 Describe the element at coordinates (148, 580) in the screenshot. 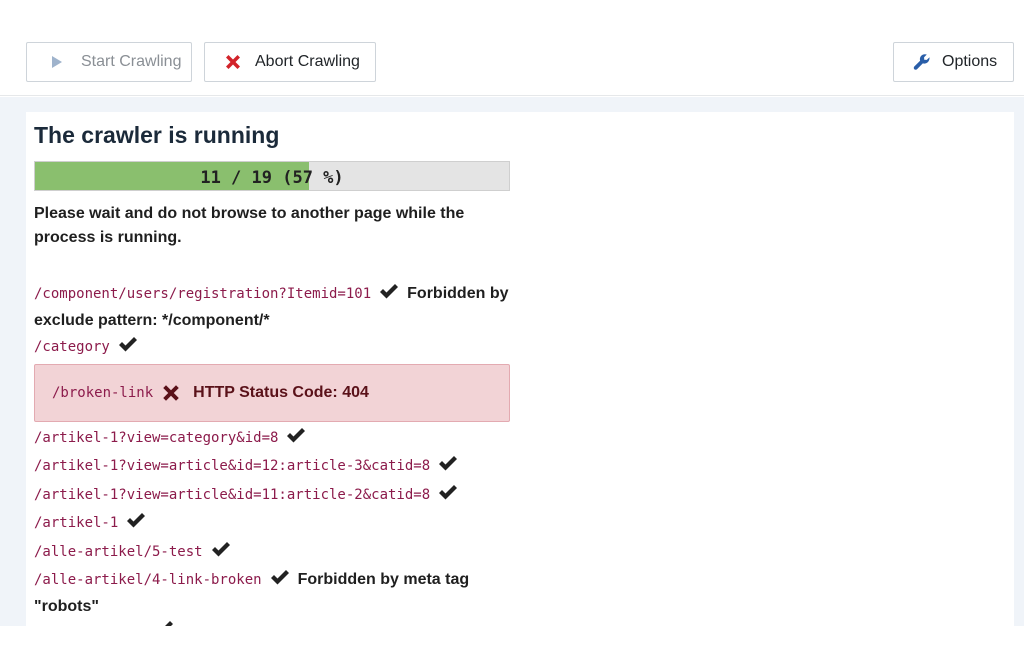

I see `log-url: /alle-artikel/4-link-broken` at that location.